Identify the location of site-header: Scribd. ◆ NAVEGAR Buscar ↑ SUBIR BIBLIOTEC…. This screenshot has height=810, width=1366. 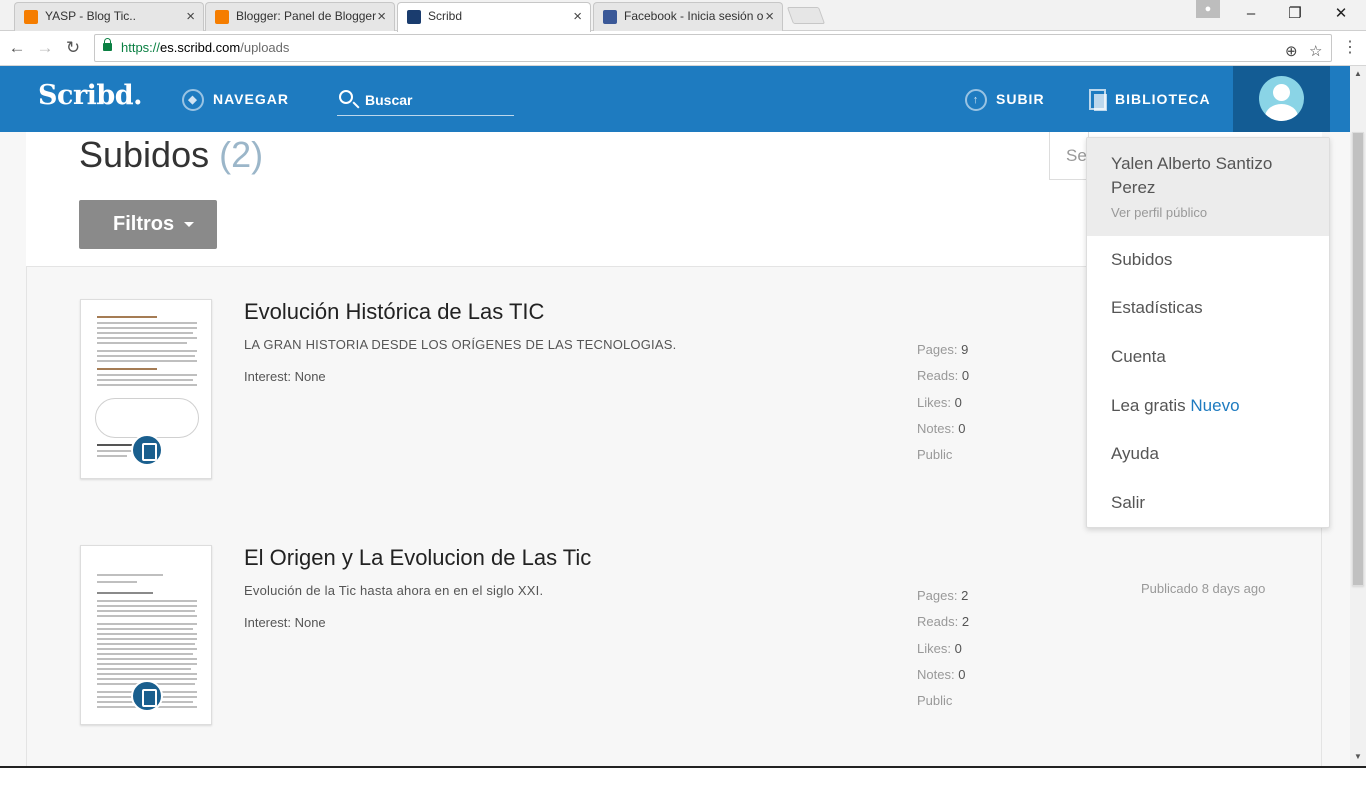
(675, 99).